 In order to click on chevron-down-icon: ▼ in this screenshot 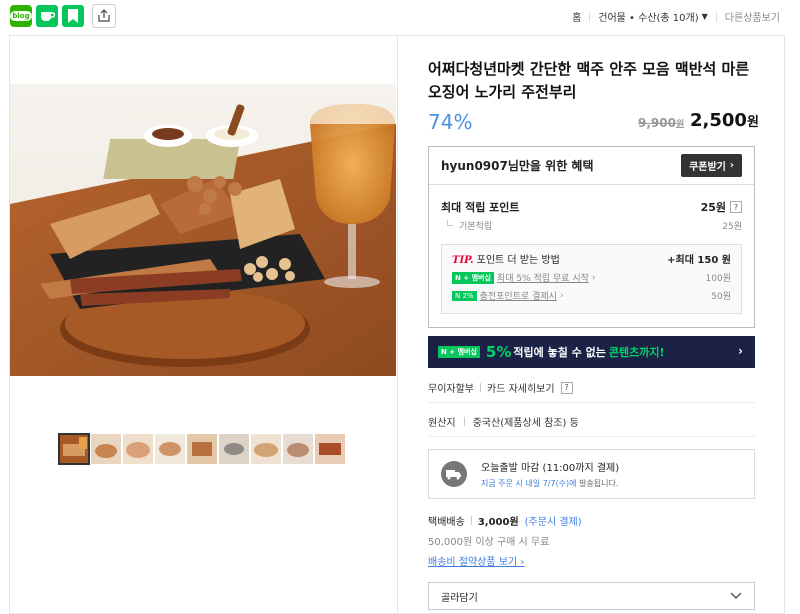, I will do `click(705, 16)`.